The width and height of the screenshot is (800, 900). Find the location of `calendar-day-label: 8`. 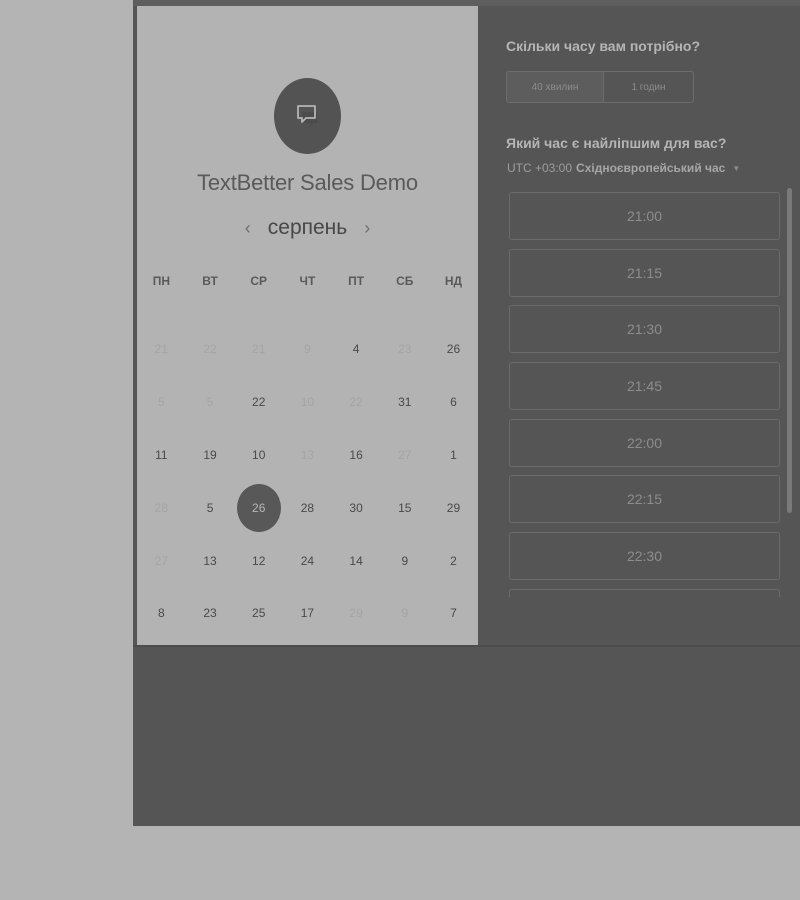

calendar-day-label: 8 is located at coordinates (161, 613).